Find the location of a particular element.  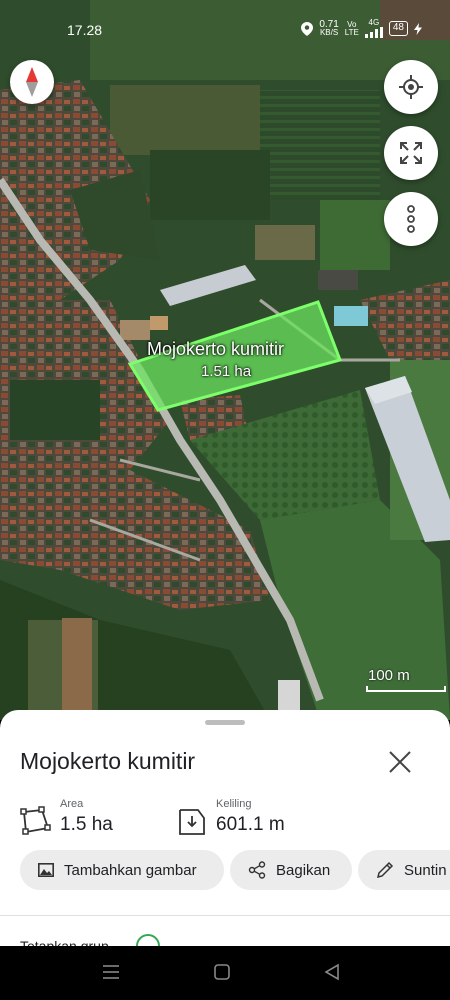

section-divider is located at coordinates (225, 915).